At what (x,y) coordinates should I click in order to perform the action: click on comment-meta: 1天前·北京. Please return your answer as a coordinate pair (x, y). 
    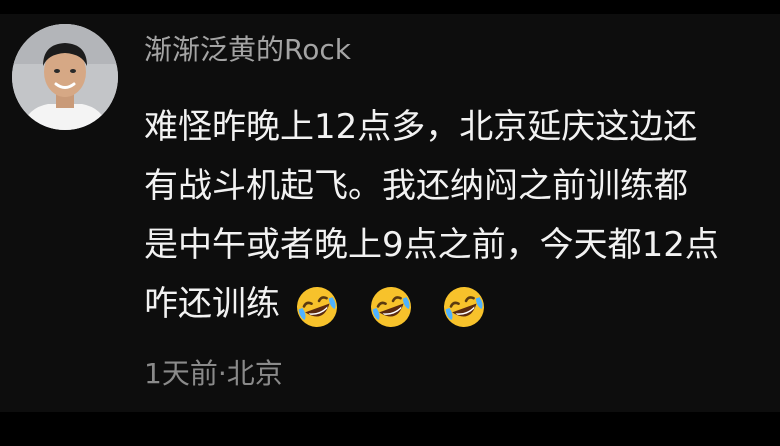
    Looking at the image, I should click on (213, 374).